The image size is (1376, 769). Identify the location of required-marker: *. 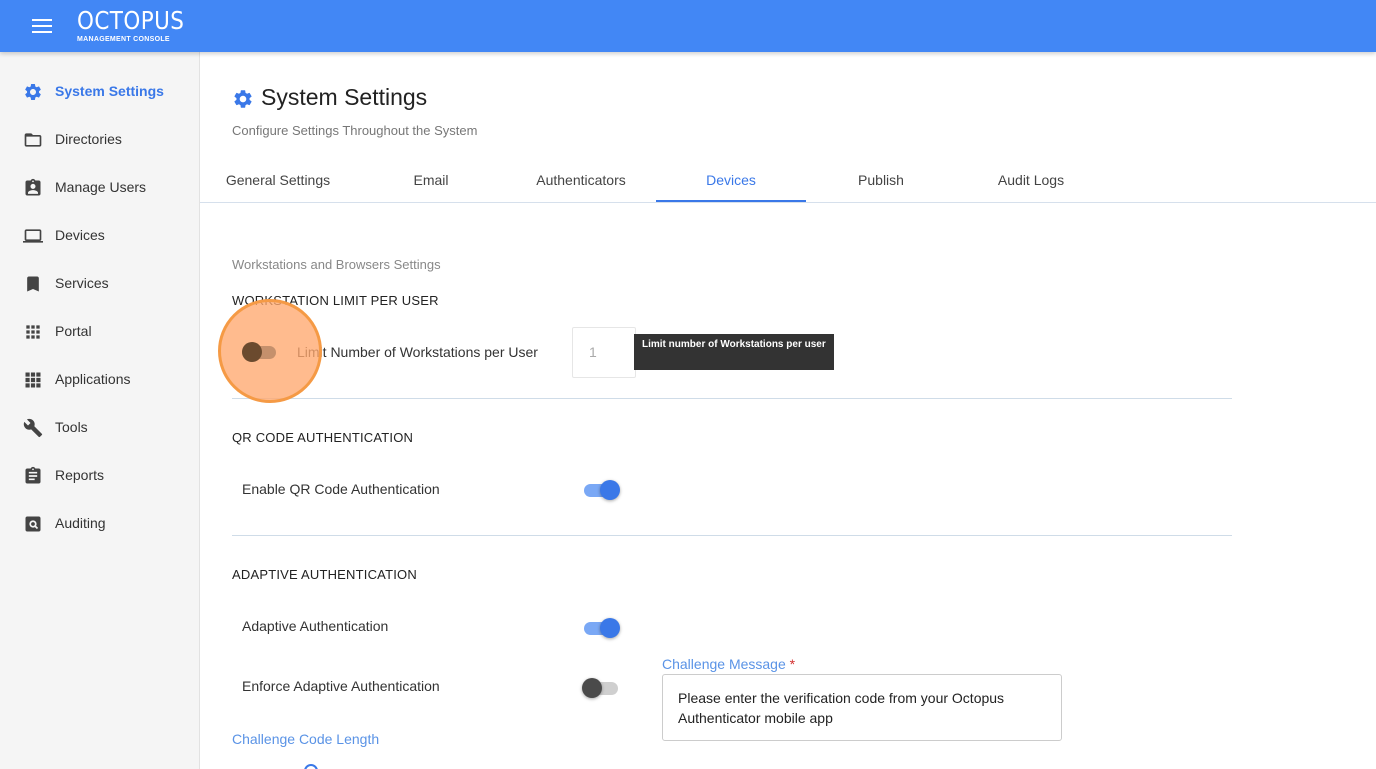
(792, 664).